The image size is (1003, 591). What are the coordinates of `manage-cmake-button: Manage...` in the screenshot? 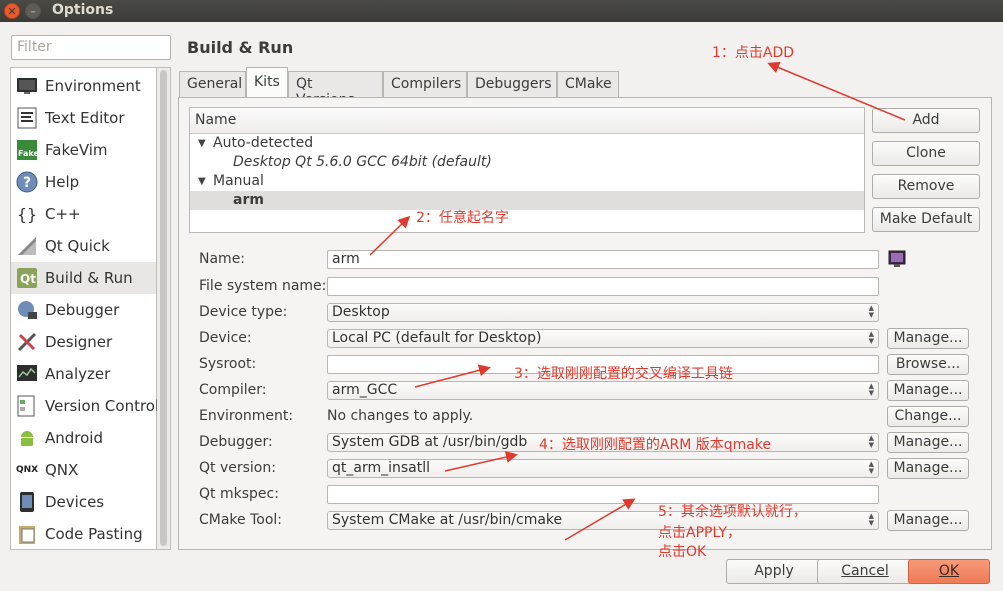 It's located at (928, 520).